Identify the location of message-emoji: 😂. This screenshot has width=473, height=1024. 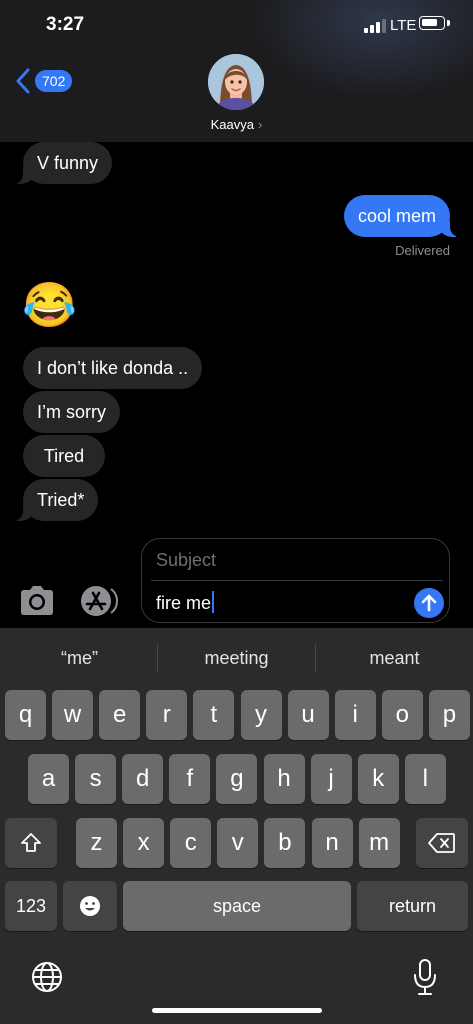
(49, 306).